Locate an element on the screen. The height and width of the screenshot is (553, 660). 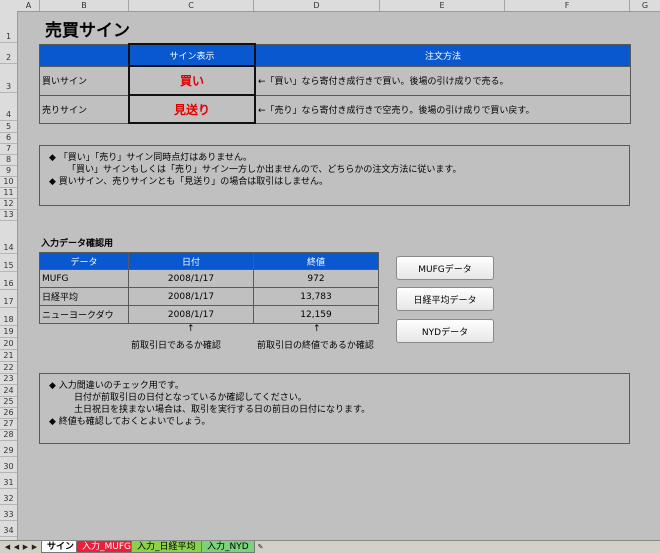
next-sheet-icon: ▶ is located at coordinates (25, 547).